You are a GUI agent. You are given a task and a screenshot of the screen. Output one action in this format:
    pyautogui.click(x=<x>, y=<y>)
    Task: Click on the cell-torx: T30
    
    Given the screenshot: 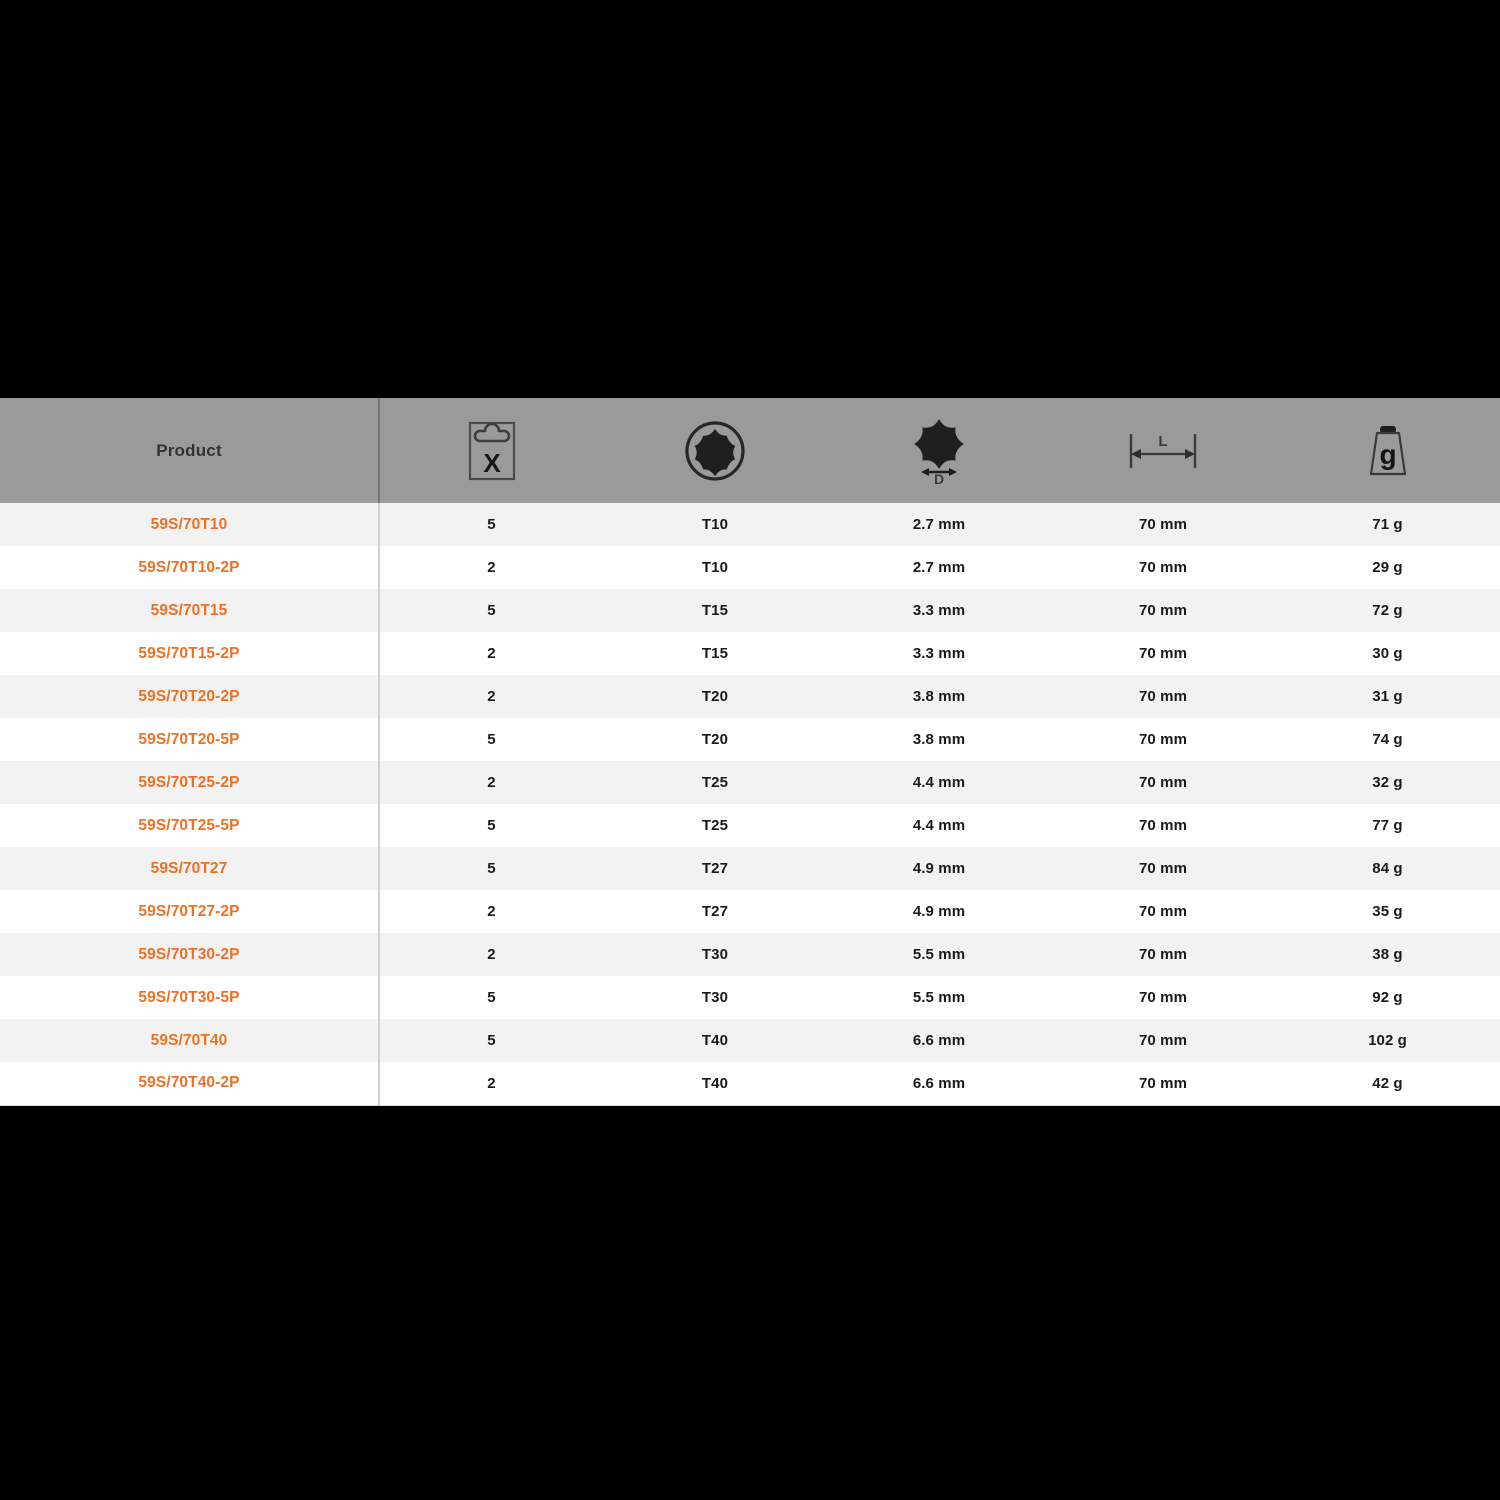 What is the action you would take?
    pyautogui.click(x=715, y=954)
    